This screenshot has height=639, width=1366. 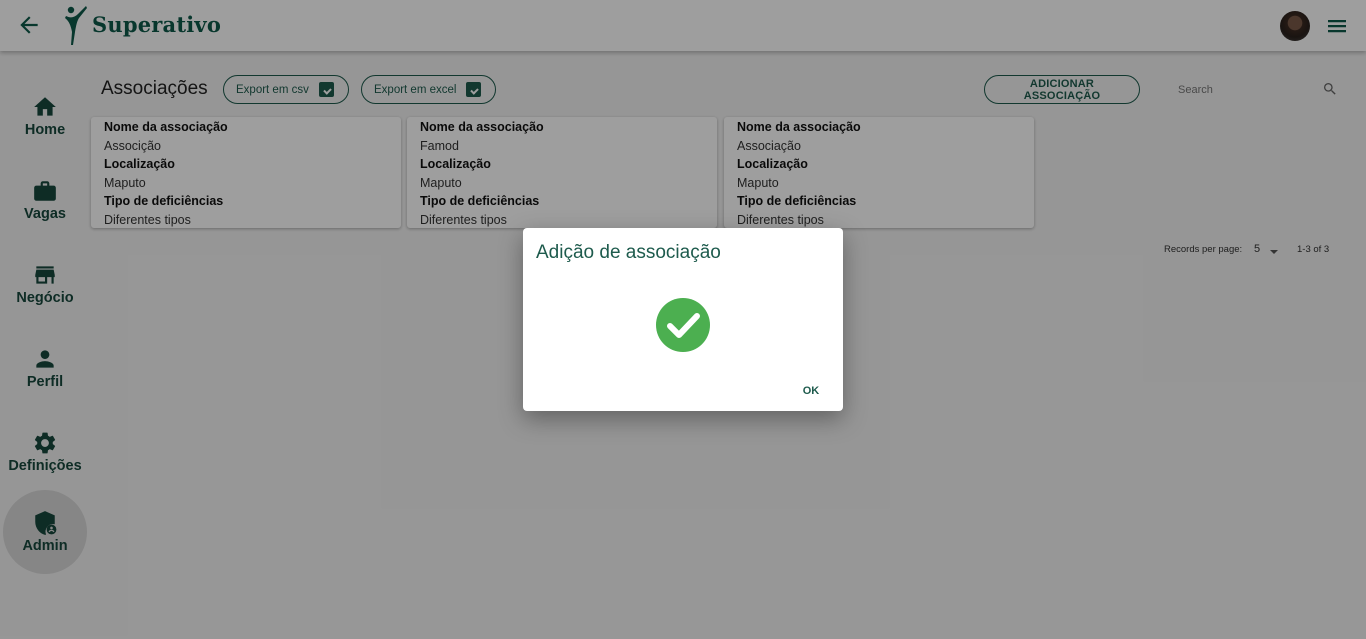 I want to click on dialog-title: Adição de associação, so click(x=628, y=252).